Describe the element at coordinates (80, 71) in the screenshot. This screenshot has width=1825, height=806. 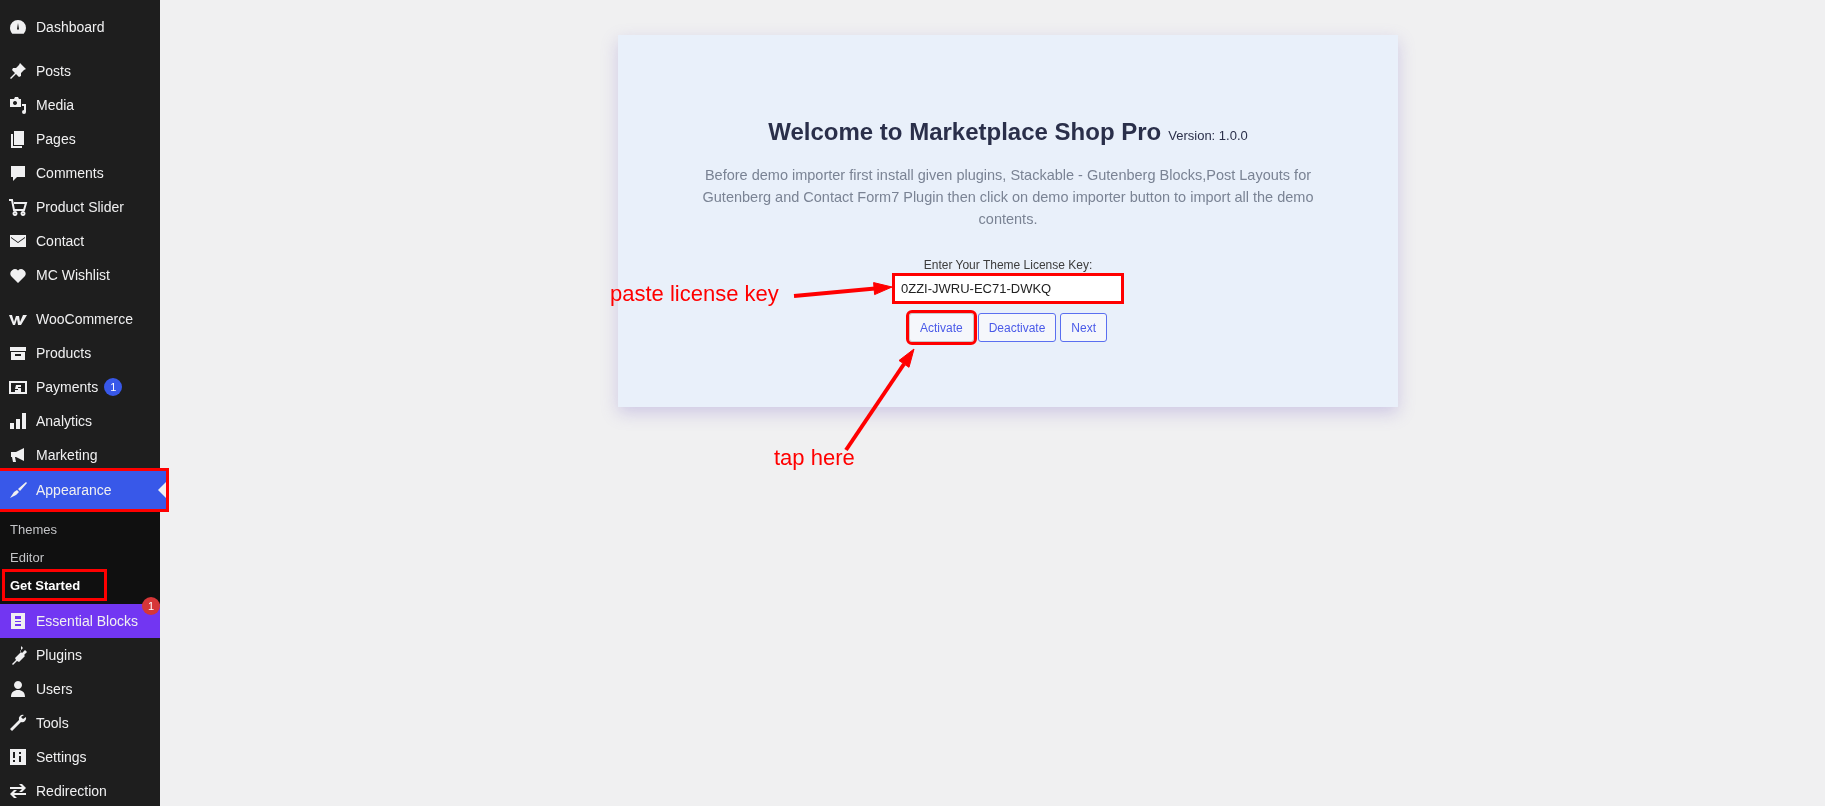
I see `sidebar-item: Posts` at that location.